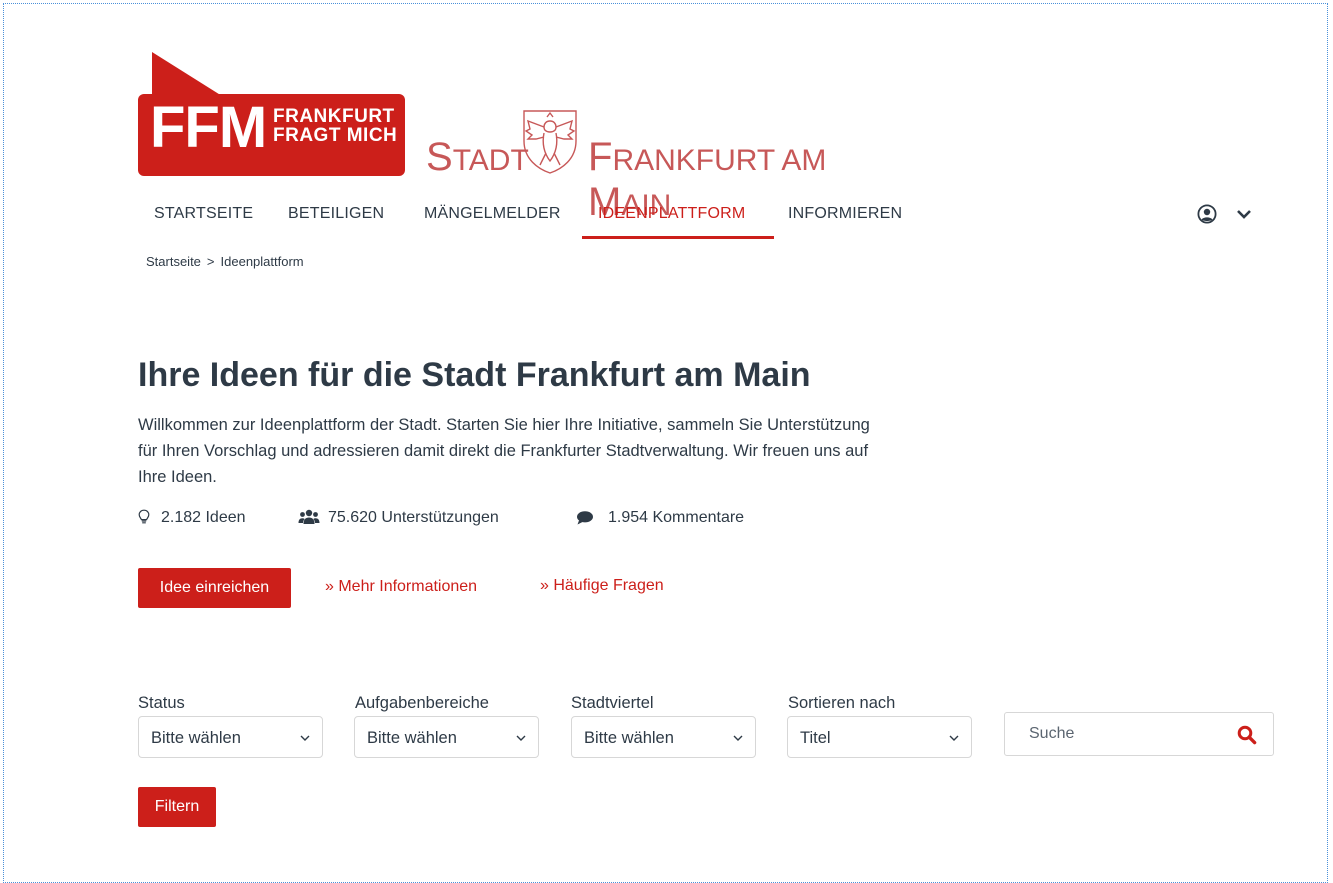 The width and height of the screenshot is (1333, 883). What do you see at coordinates (879, 737) in the screenshot?
I see `sort-select: Titel` at bounding box center [879, 737].